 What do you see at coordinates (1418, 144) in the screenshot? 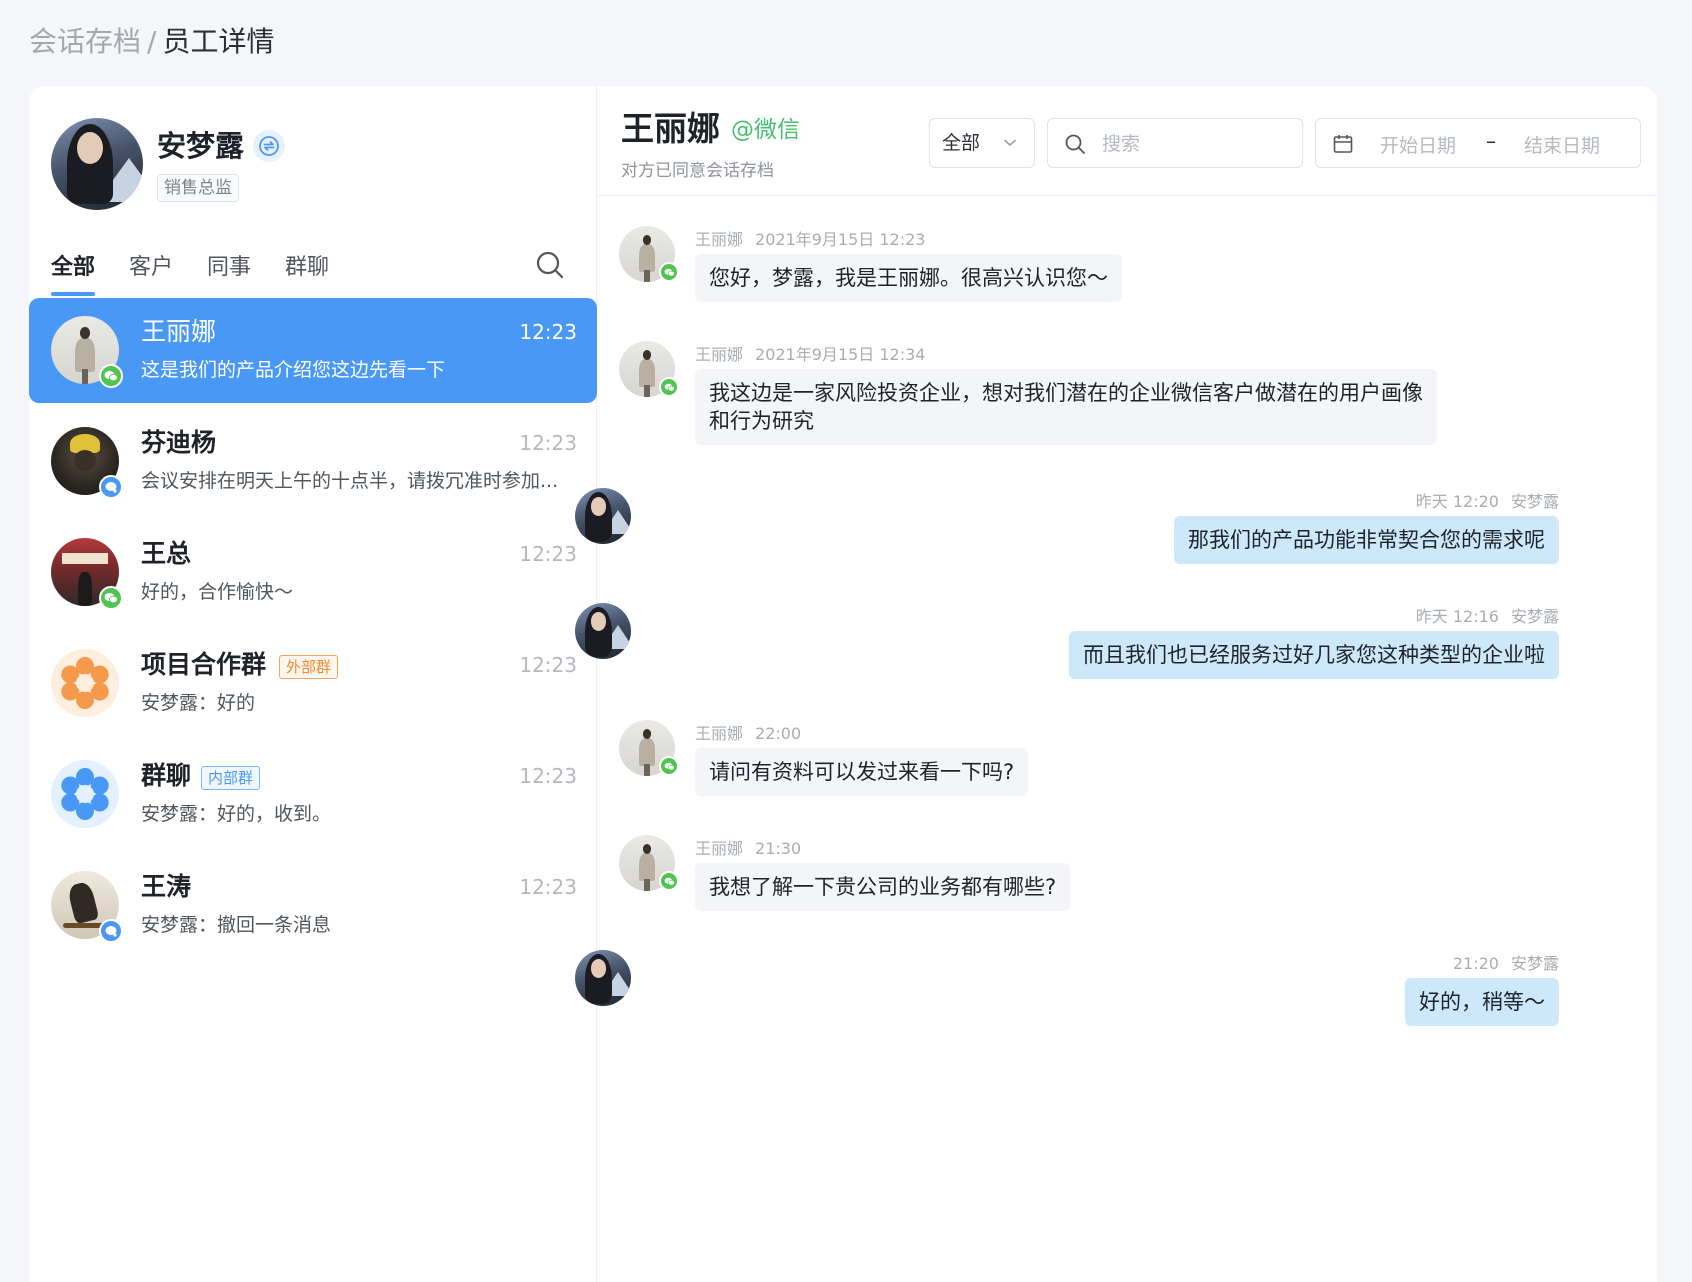
I see `start-date-input: 开始日期` at bounding box center [1418, 144].